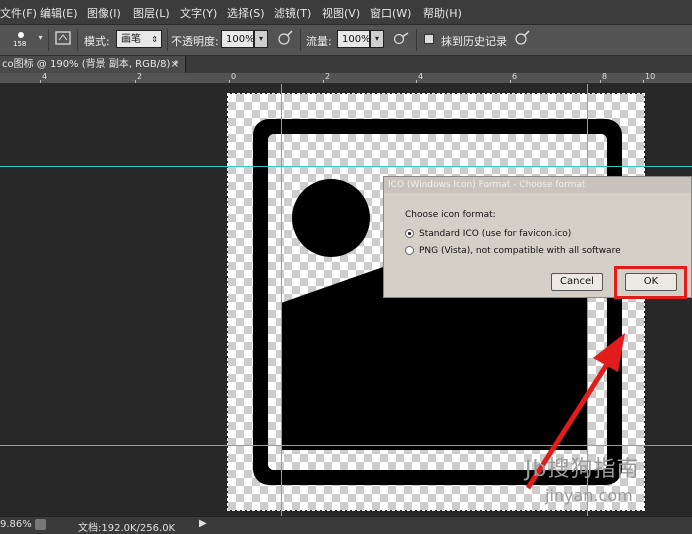 The image size is (692, 534). I want to click on document-info: 文档:192.0K/256.0K, so click(127, 528).